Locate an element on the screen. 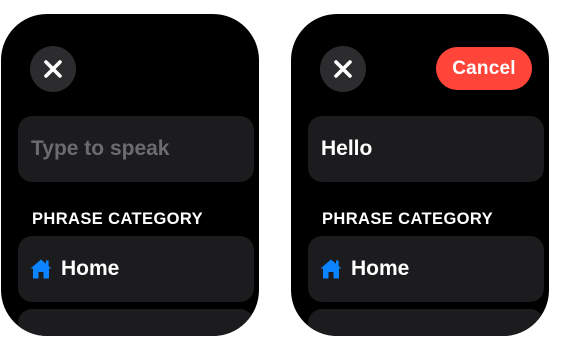  speak-text-field: Hello is located at coordinates (426, 149).